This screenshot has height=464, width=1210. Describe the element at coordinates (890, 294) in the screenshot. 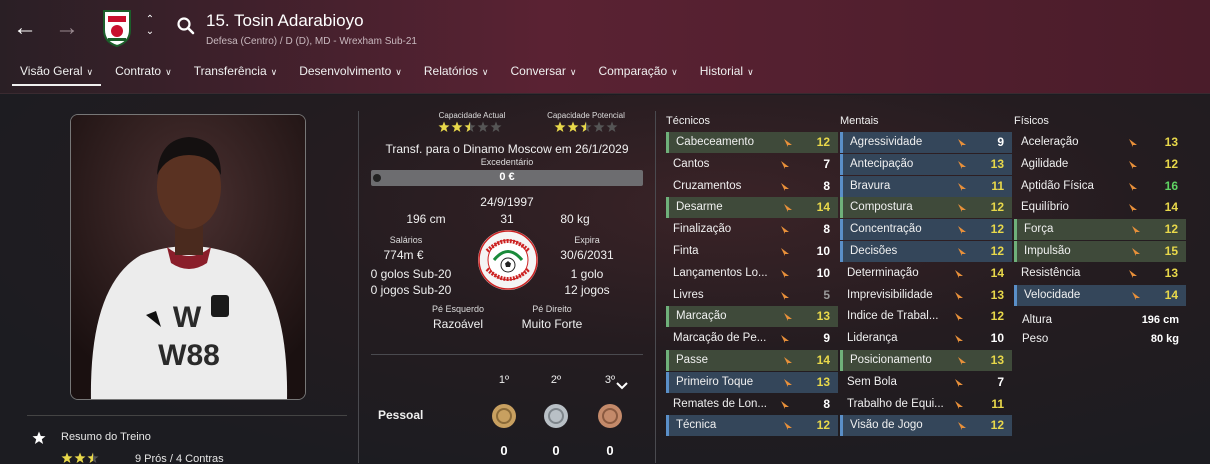

I see `attribute-name: Imprevisibilidade` at that location.